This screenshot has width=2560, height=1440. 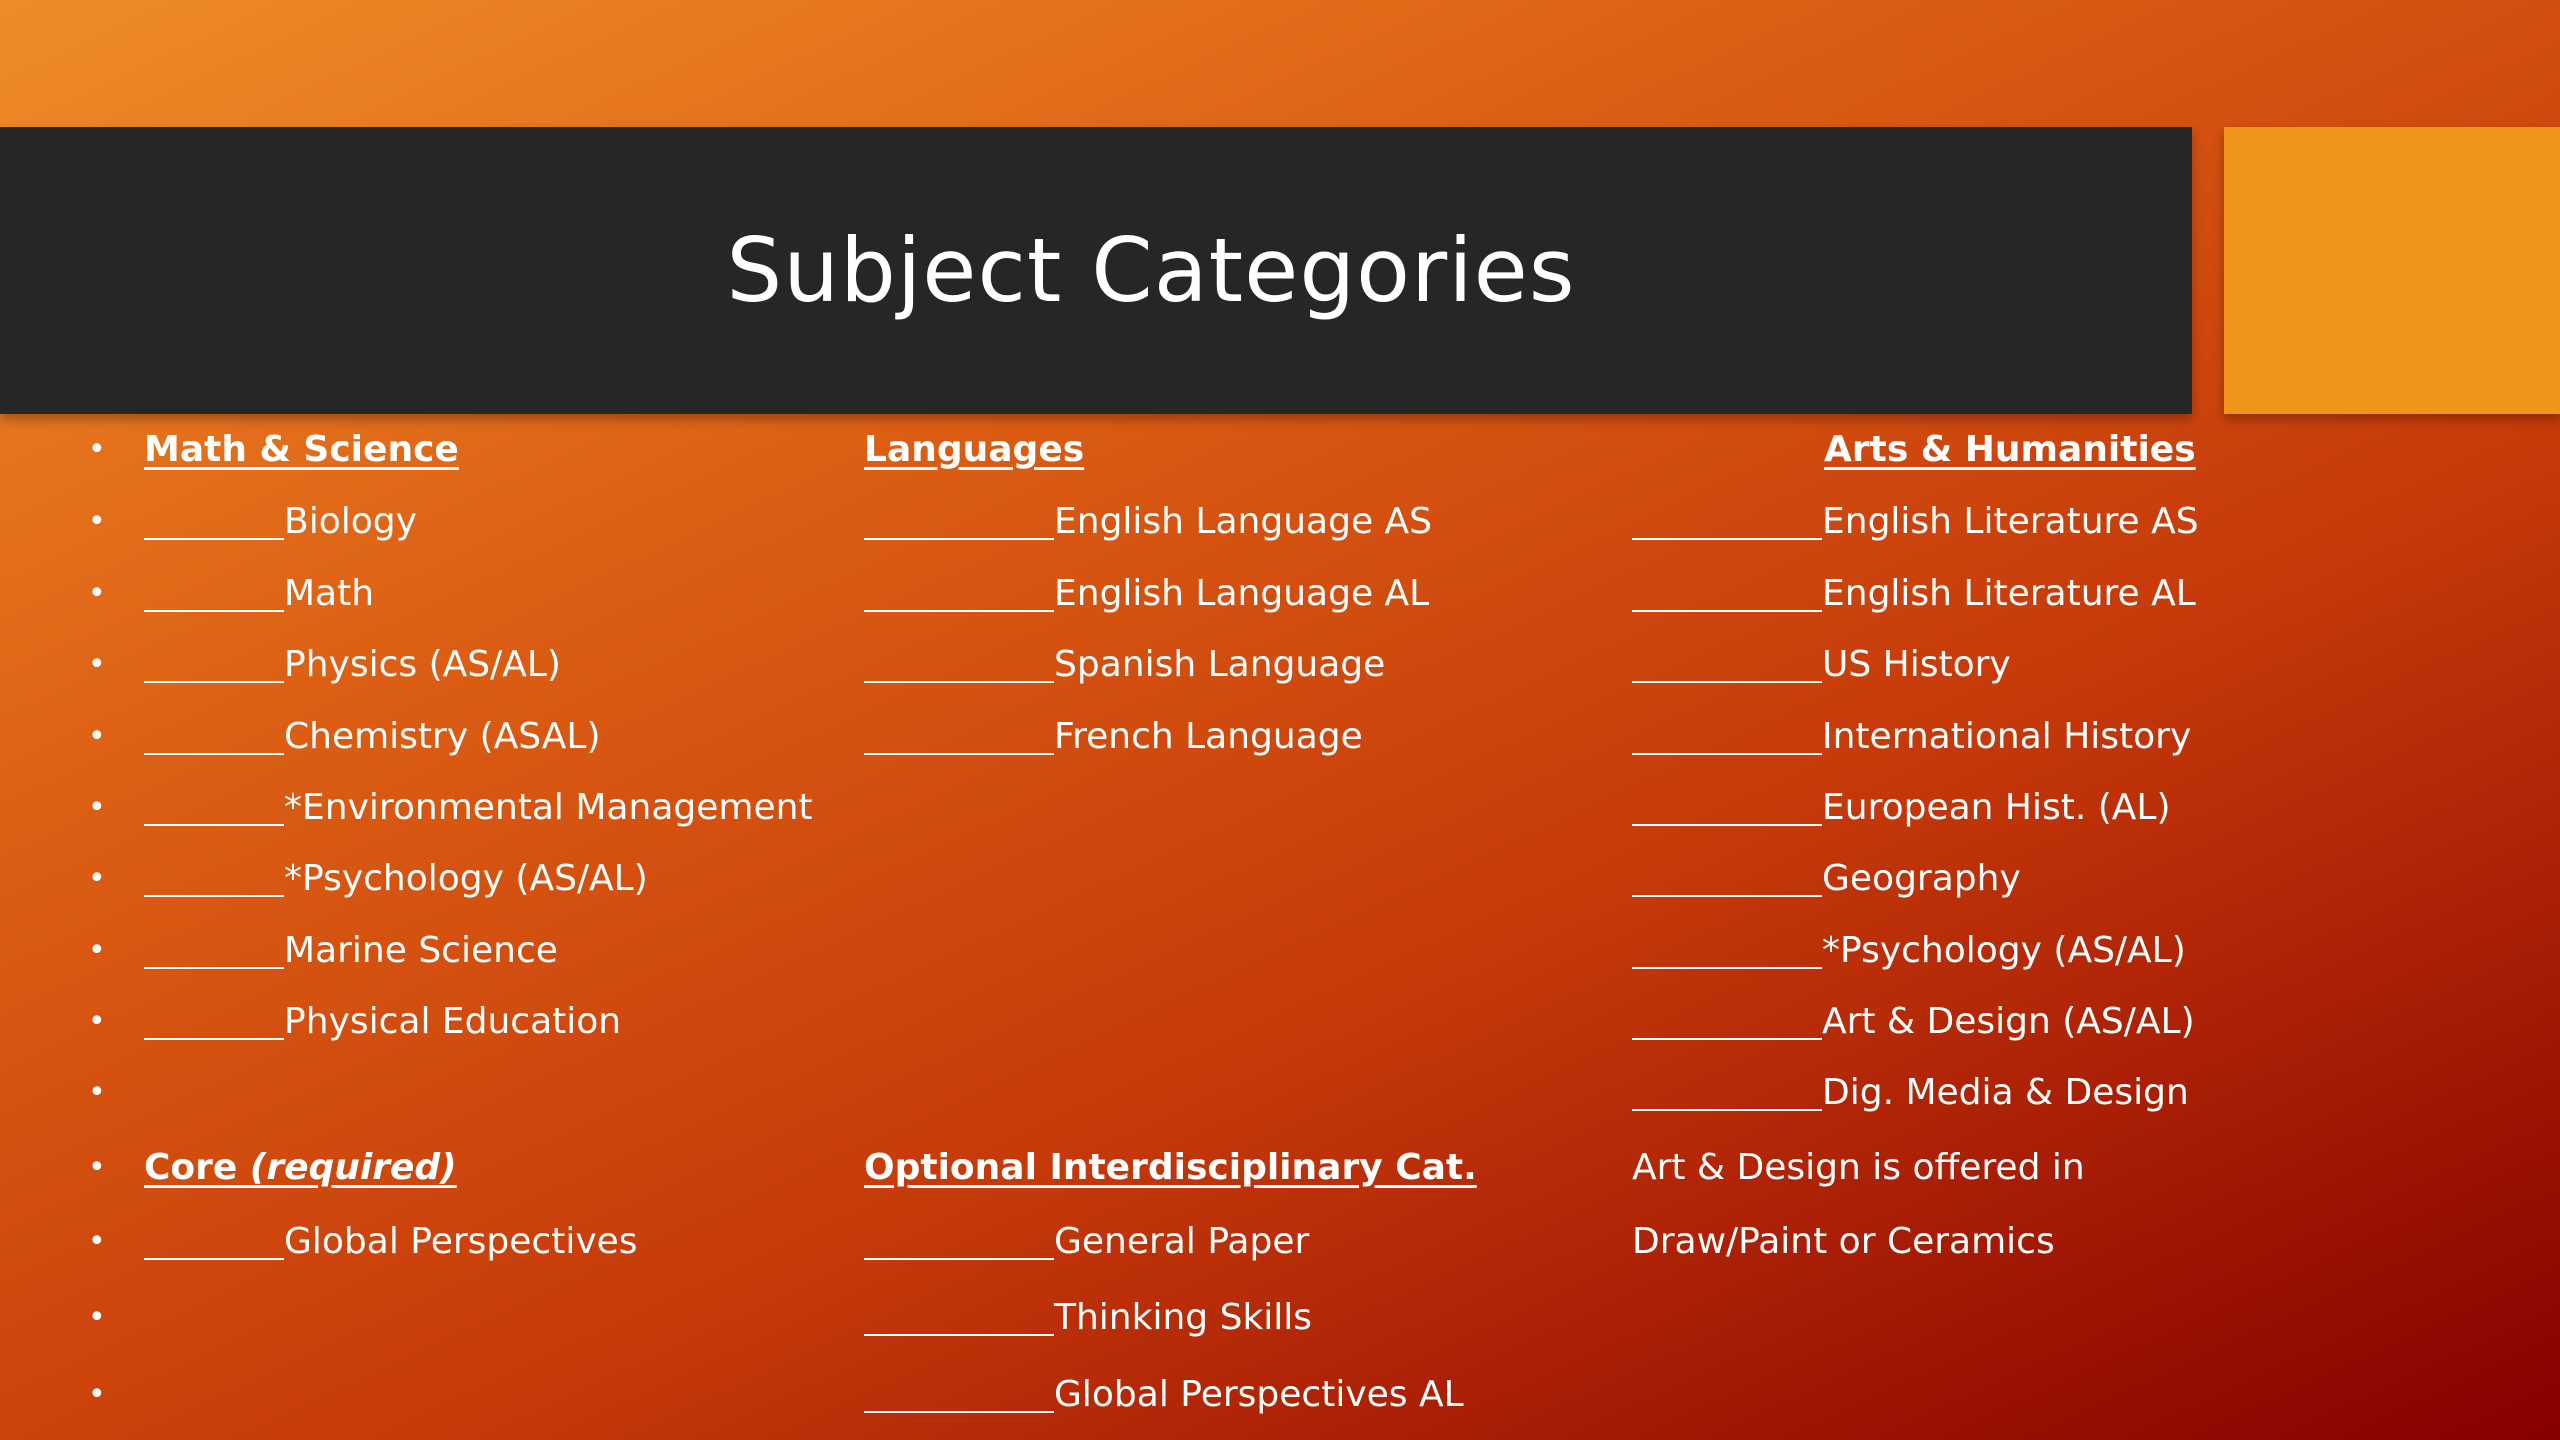 I want to click on art-design-note-line1: Art & Design is offered in, so click(x=1858, y=1167).